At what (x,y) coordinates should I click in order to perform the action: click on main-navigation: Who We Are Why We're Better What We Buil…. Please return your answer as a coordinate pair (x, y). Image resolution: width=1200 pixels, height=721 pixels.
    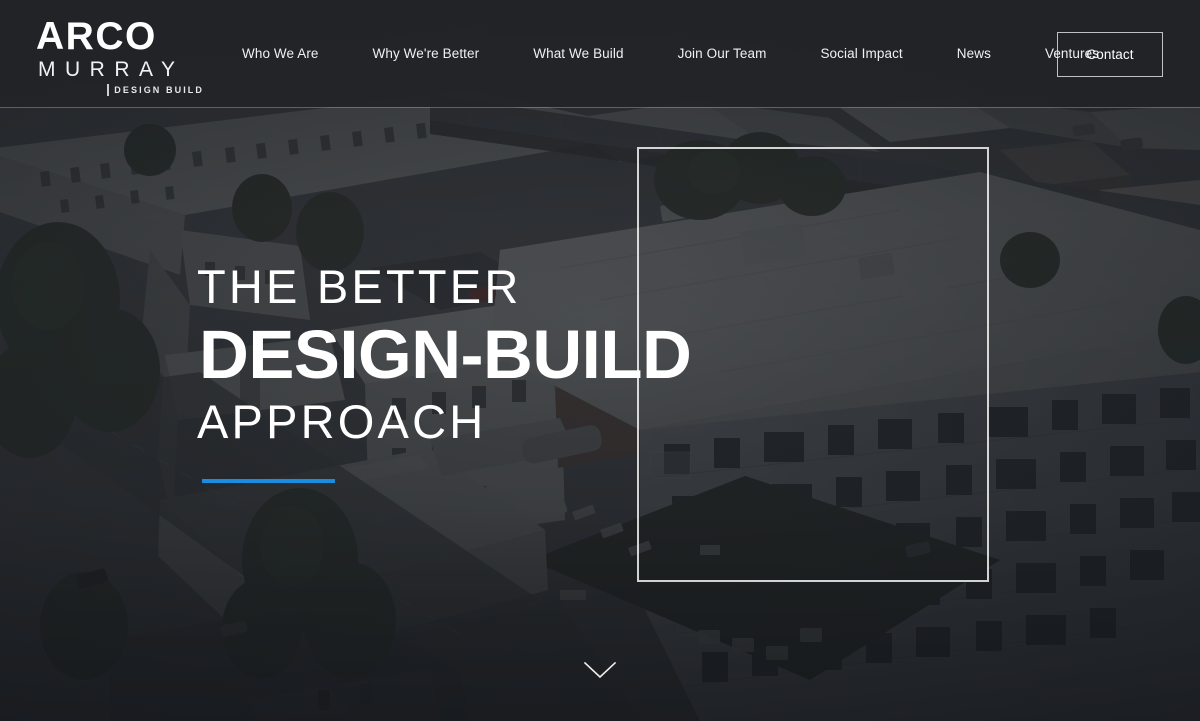
    Looking at the image, I should click on (679, 53).